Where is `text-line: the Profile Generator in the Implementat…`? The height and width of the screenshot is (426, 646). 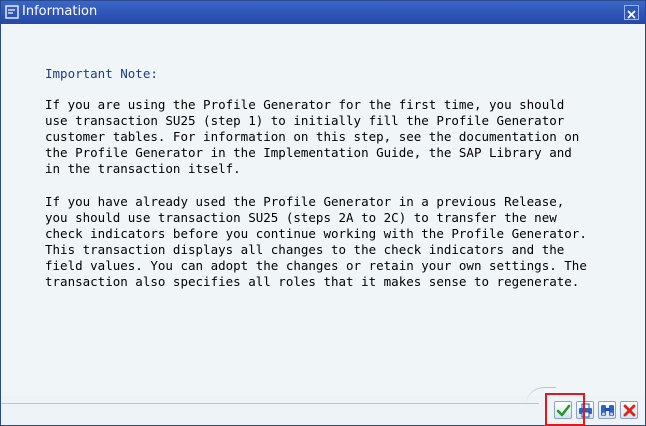 text-line: the Profile Generator in the Implementat… is located at coordinates (308, 152).